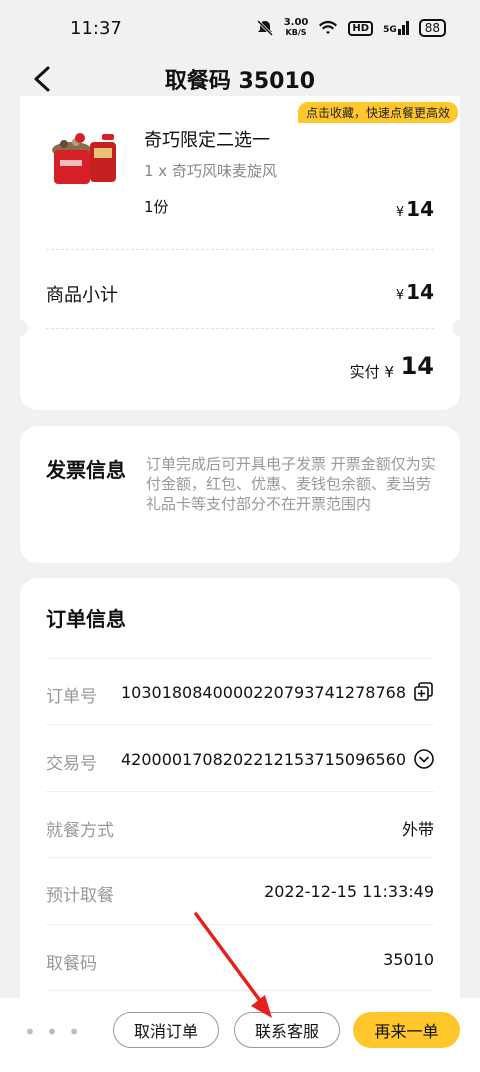  I want to click on page-title: 取餐码 35010, so click(240, 81).